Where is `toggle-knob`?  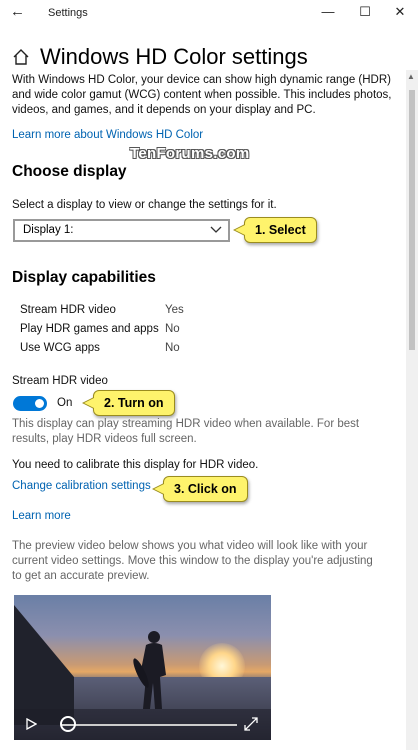
toggle-knob is located at coordinates (39, 403).